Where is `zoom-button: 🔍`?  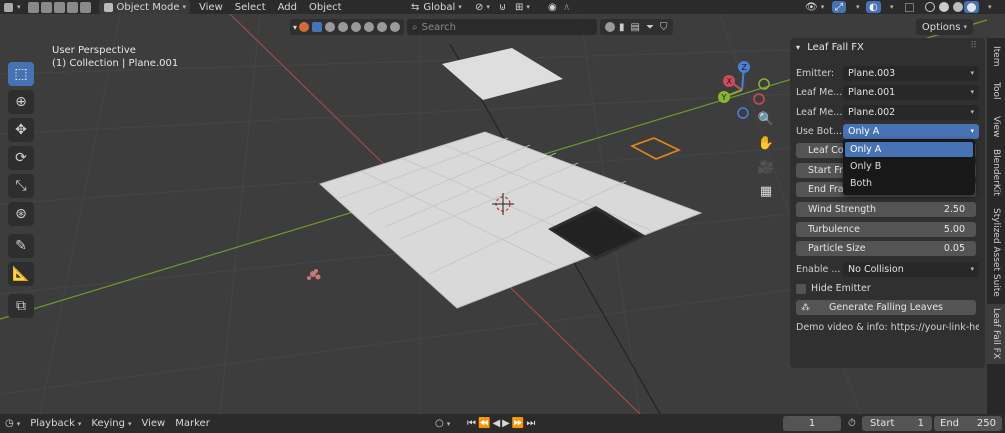 zoom-button: 🔍 is located at coordinates (766, 119).